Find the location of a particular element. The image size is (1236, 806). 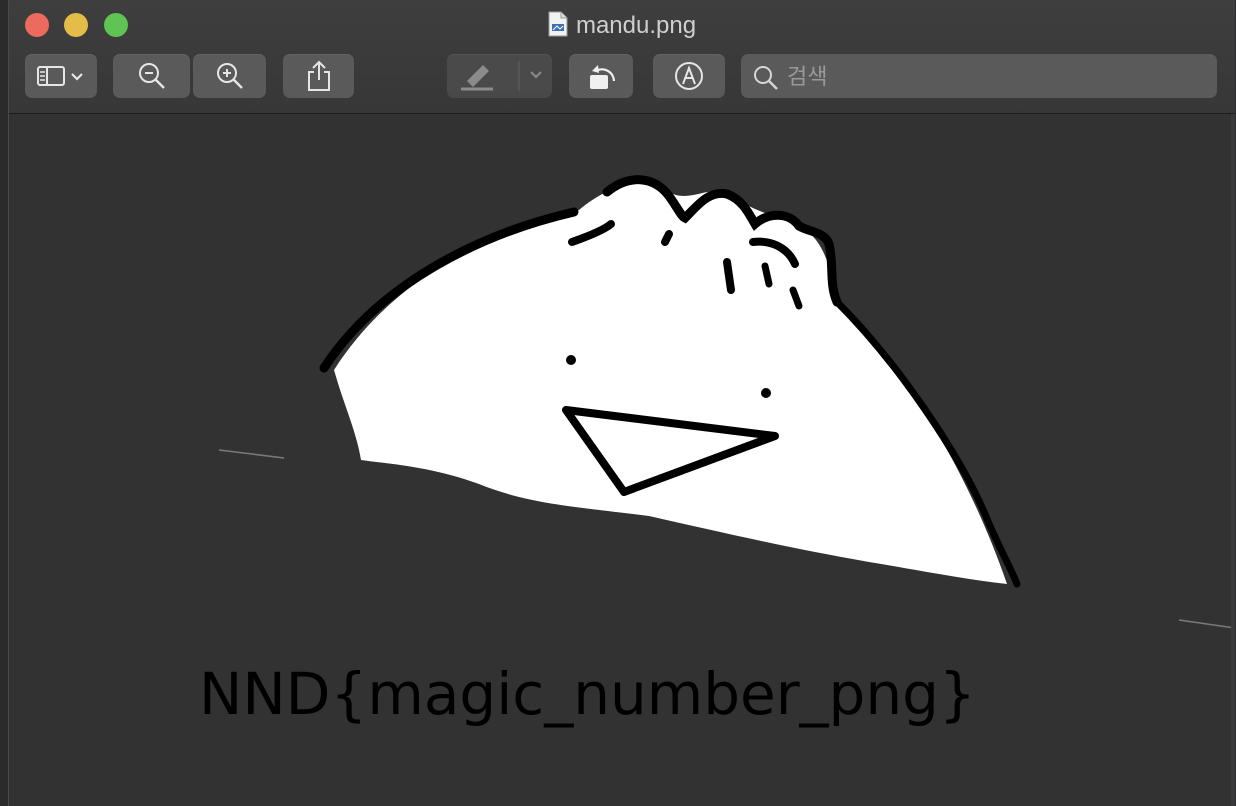

zoom-out-button is located at coordinates (151, 76).